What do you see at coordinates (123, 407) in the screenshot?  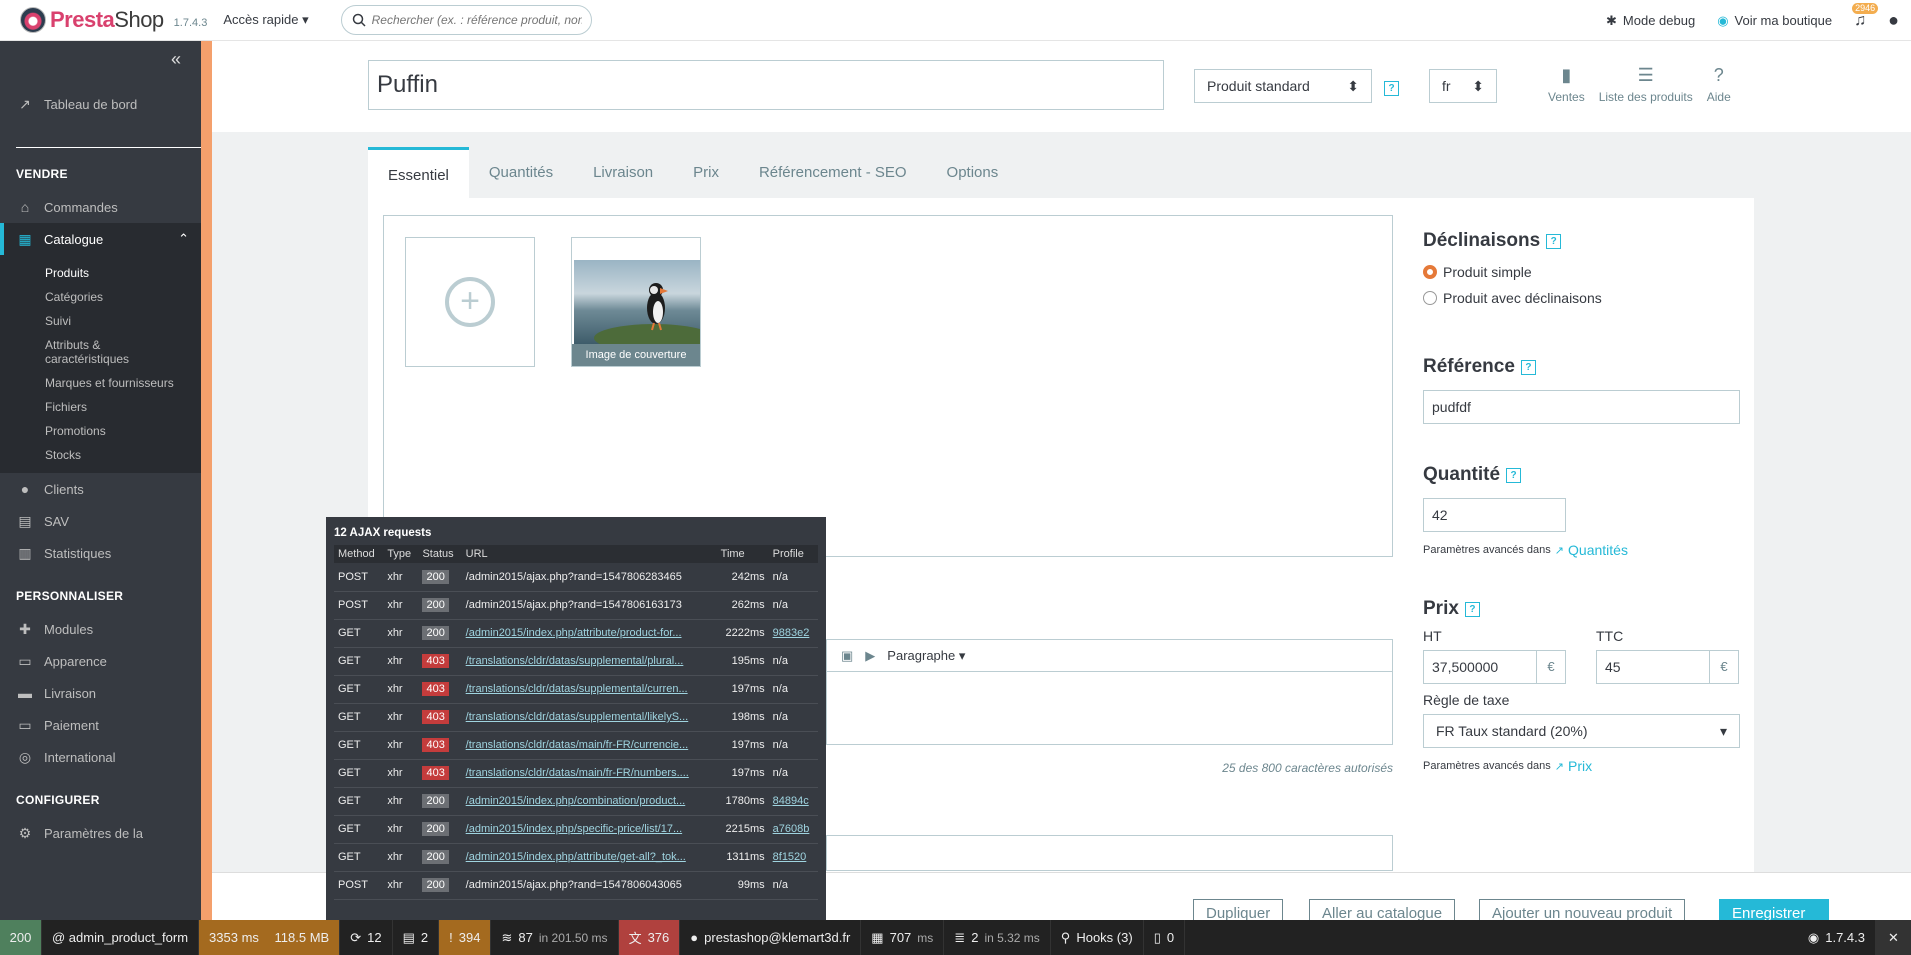 I see `sidebar-subitem-files: Fichiers` at bounding box center [123, 407].